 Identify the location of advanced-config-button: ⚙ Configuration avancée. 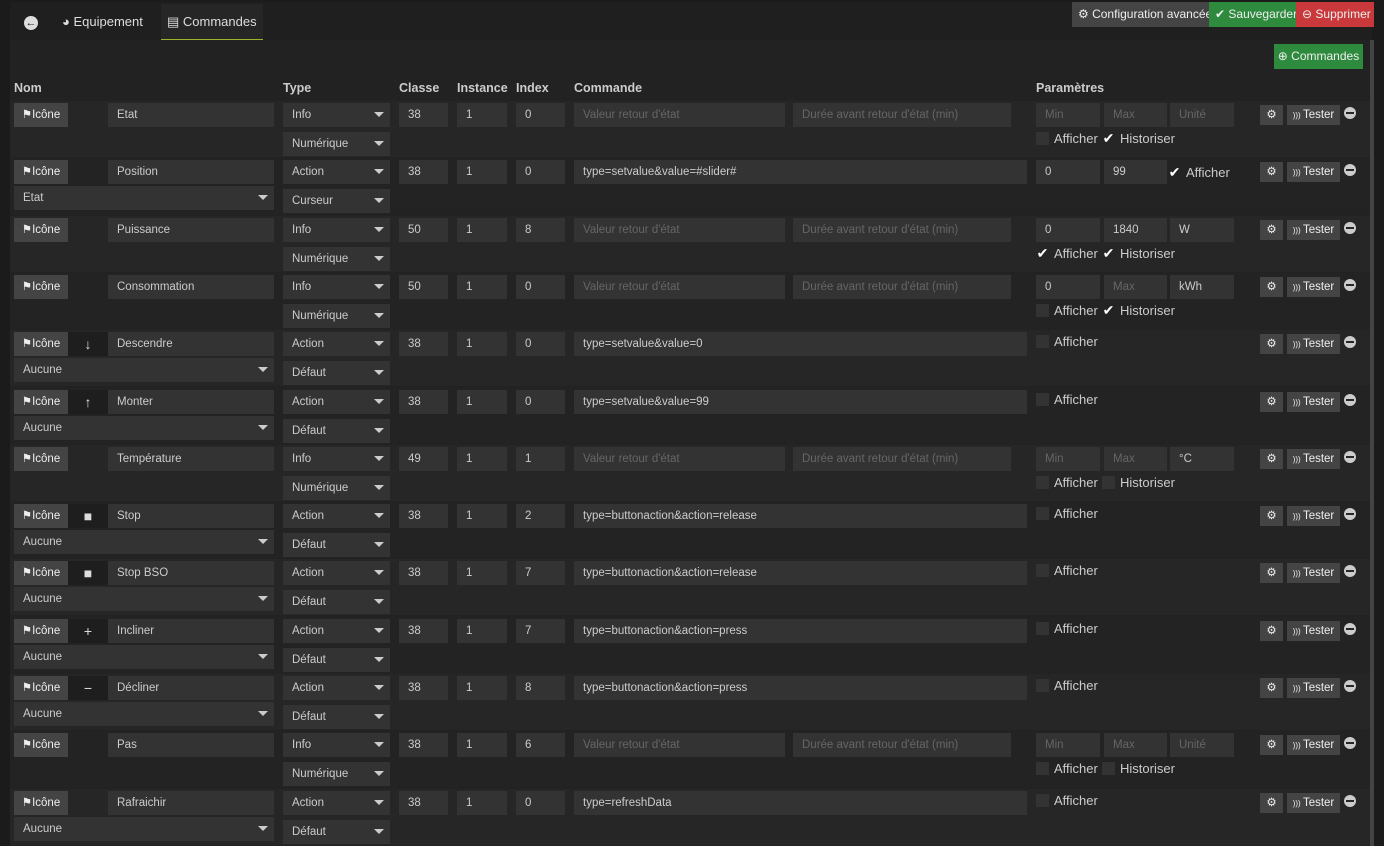
(1142, 14).